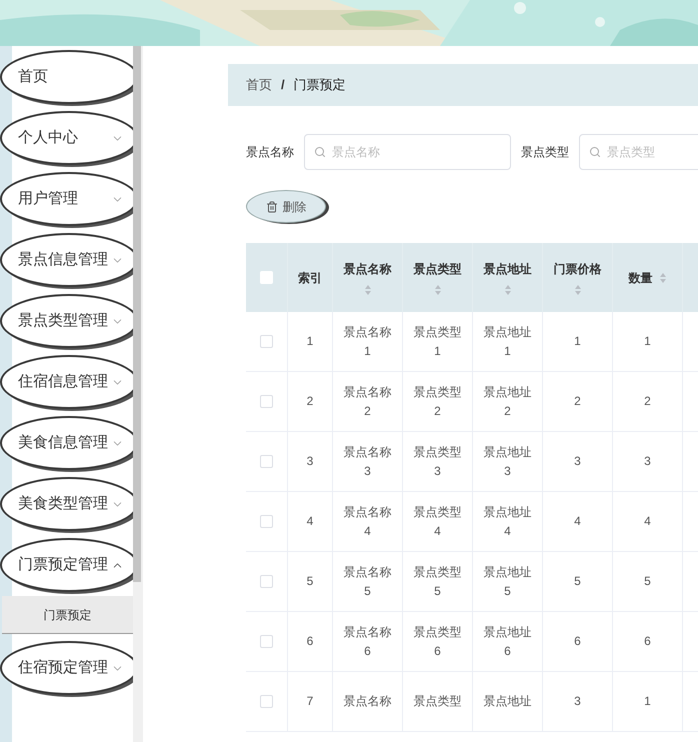 The width and height of the screenshot is (698, 742). What do you see at coordinates (272, 206) in the screenshot?
I see `trash-icon` at bounding box center [272, 206].